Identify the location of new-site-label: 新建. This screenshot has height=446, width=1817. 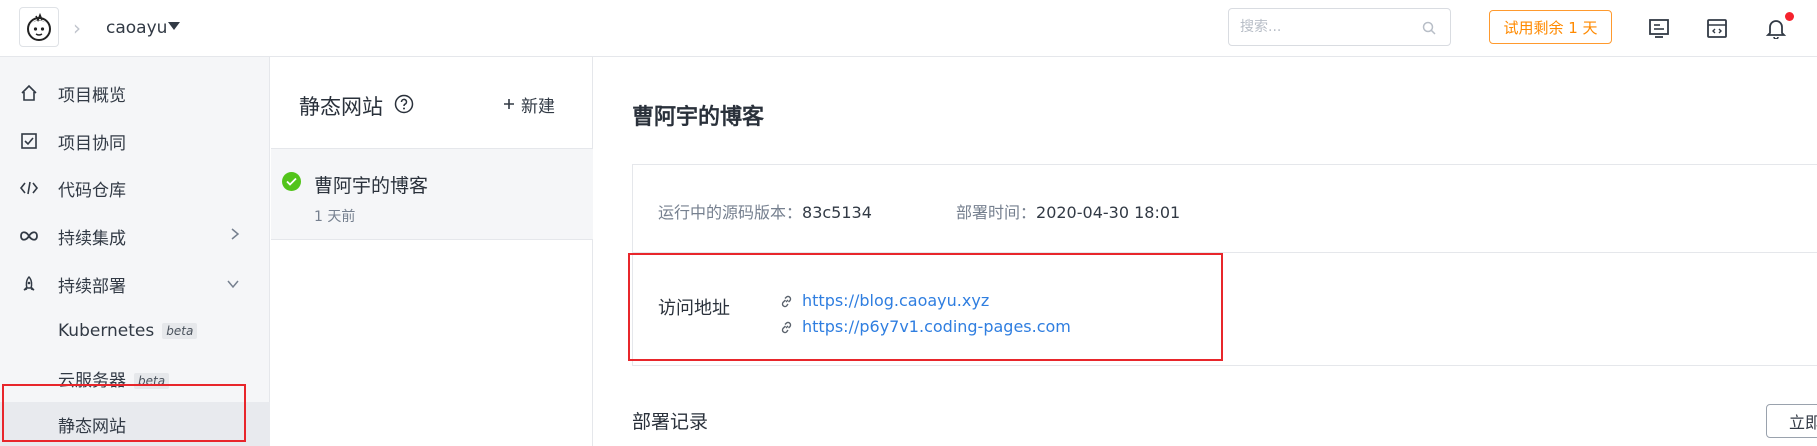
(538, 107).